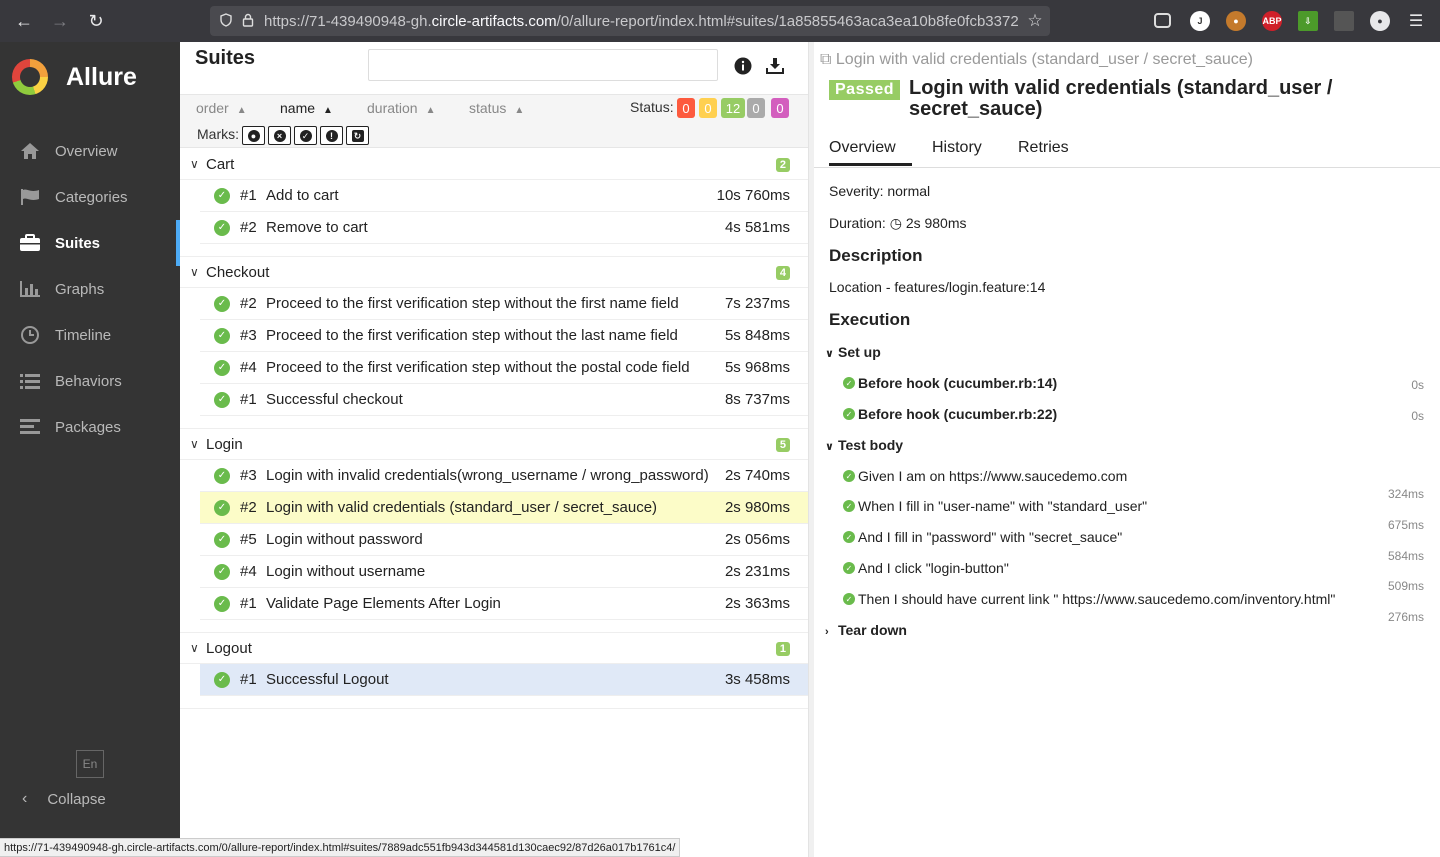  I want to click on back-icon: ←, so click(24, 21).